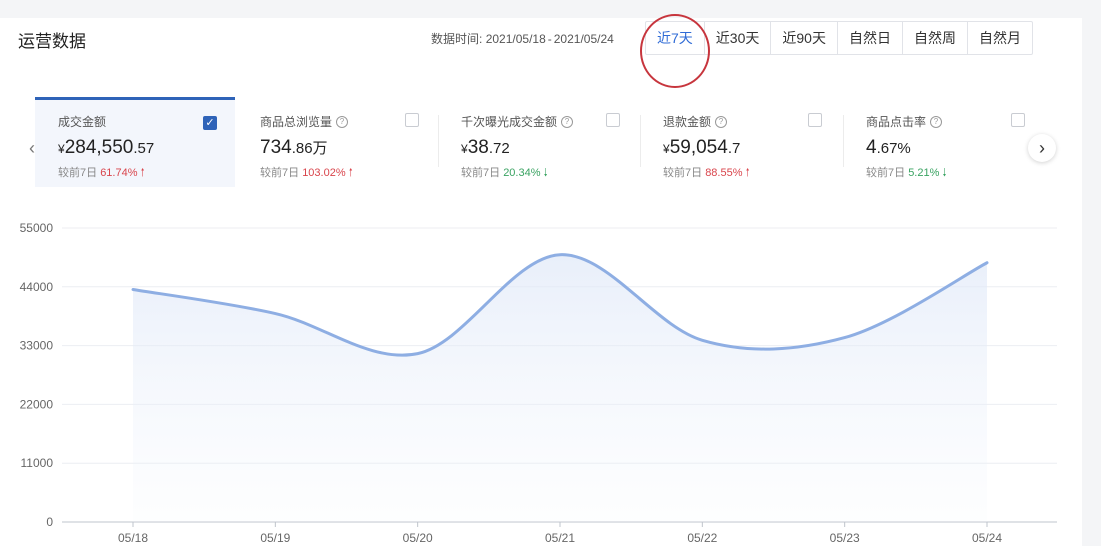  Describe the element at coordinates (845, 538) in the screenshot. I see `x-tick-label: 05/23` at that location.